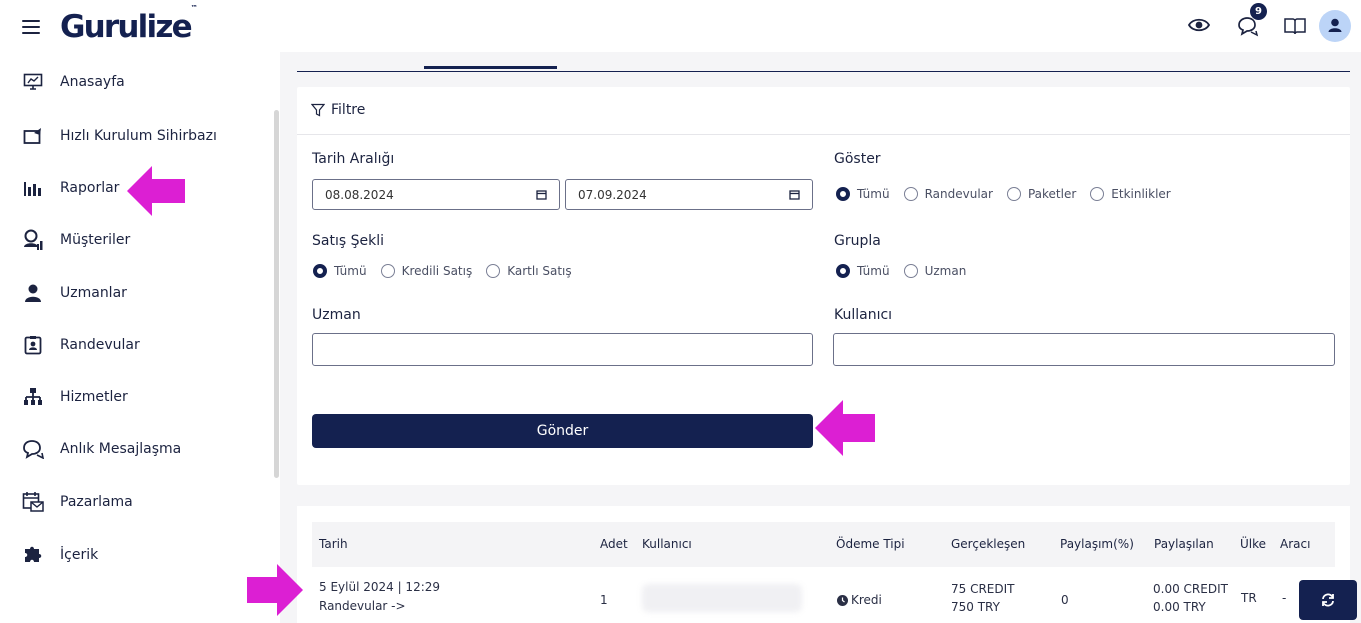 The width and height of the screenshot is (1361, 623). I want to click on col-gerceklesen: Gerçekleşen, so click(988, 544).